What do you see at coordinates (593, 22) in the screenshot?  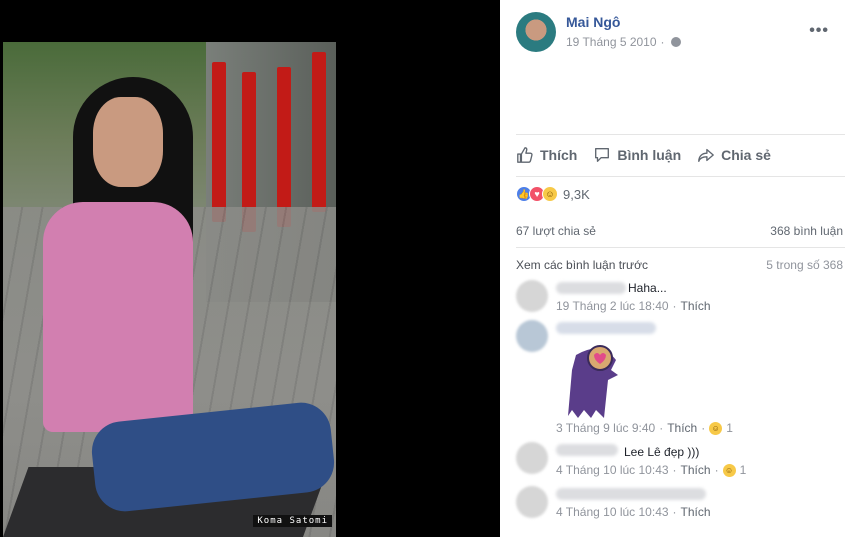 I see `author-name: Mai Ngô` at bounding box center [593, 22].